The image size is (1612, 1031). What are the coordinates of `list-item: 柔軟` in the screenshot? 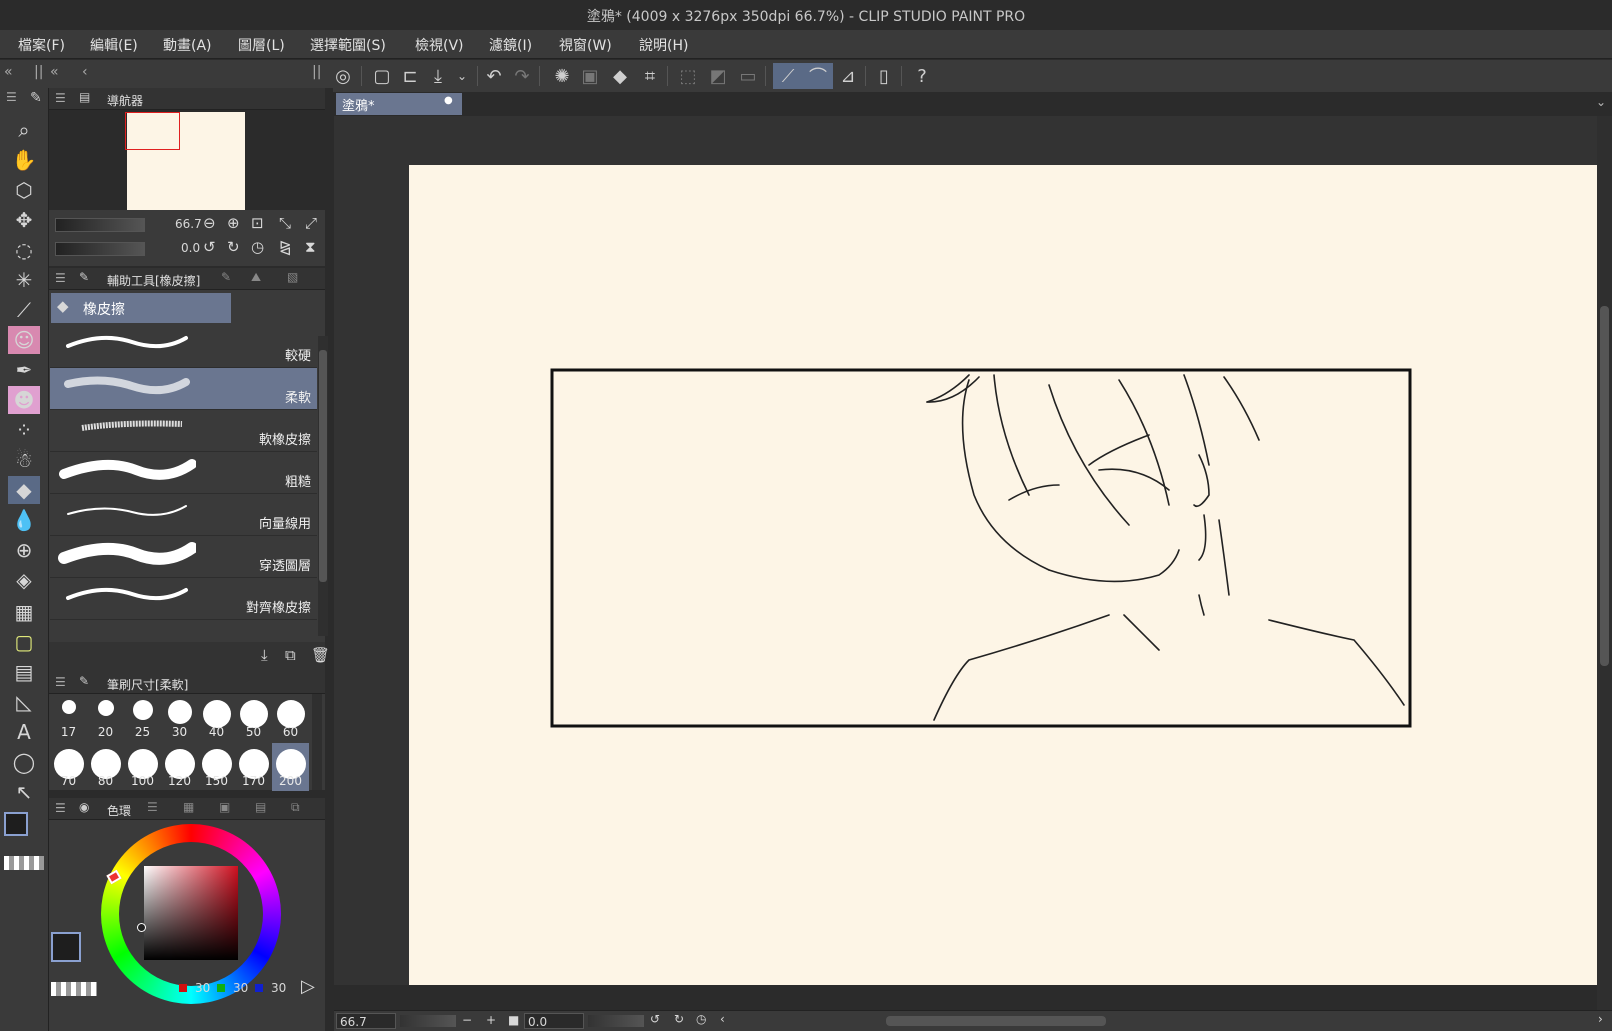 It's located at (183, 389).